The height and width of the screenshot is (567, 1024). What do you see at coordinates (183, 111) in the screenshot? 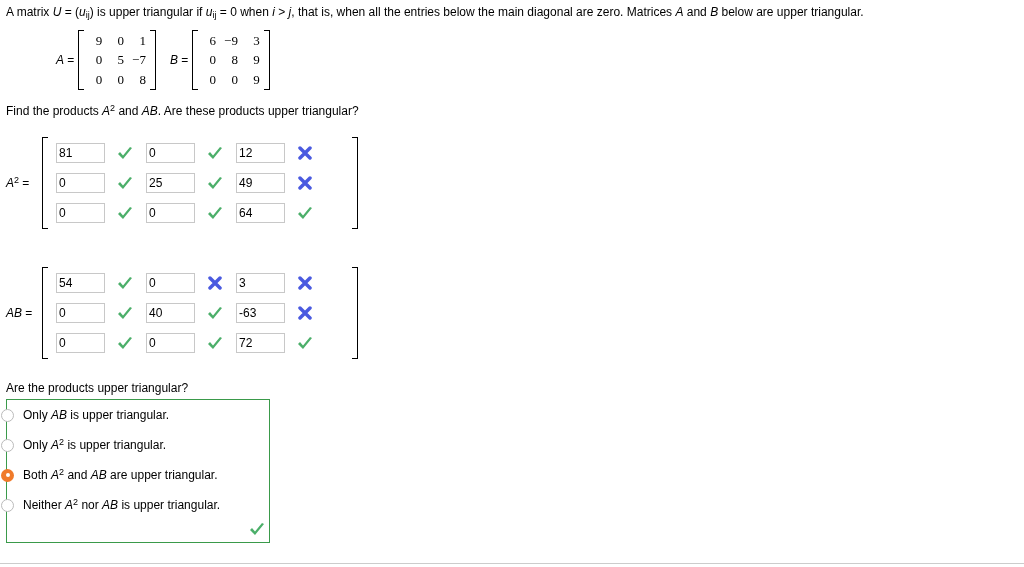
I see `prompt-text: Find the products A$^{2}$ and AB. Are these products upper triangular?` at bounding box center [183, 111].